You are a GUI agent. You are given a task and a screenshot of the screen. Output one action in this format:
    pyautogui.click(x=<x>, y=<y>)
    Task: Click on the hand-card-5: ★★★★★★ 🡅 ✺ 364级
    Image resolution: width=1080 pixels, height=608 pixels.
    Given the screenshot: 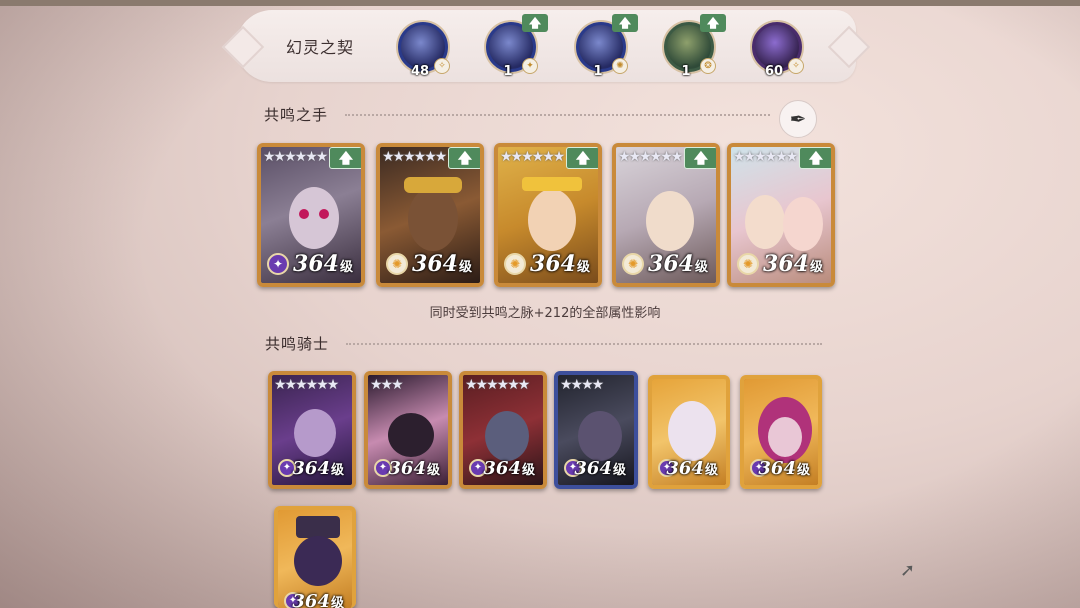 What is the action you would take?
    pyautogui.click(x=781, y=215)
    